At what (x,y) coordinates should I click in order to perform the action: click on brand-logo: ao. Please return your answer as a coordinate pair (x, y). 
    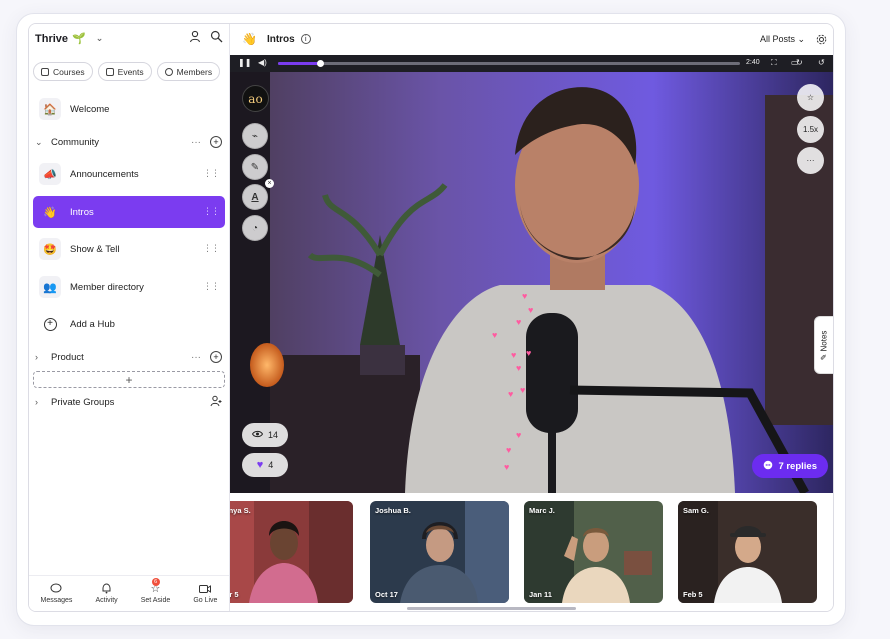
    Looking at the image, I should click on (255, 98).